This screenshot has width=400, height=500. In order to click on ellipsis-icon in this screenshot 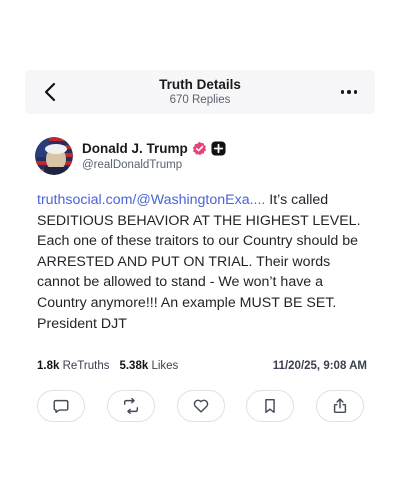, I will do `click(342, 92)`.